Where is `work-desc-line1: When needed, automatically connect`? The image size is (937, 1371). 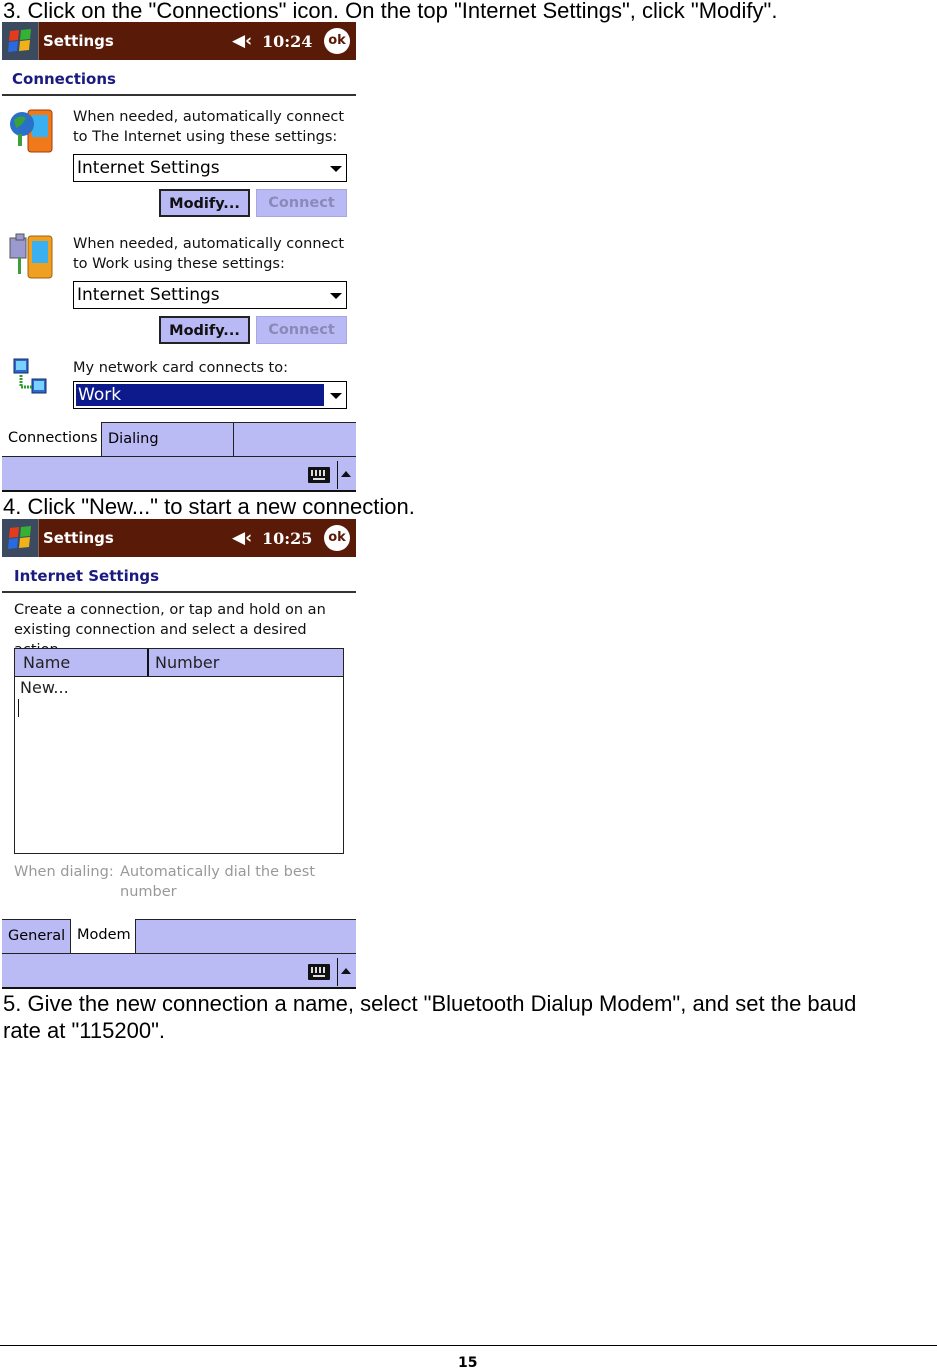
work-desc-line1: When needed, automatically connect is located at coordinates (209, 244).